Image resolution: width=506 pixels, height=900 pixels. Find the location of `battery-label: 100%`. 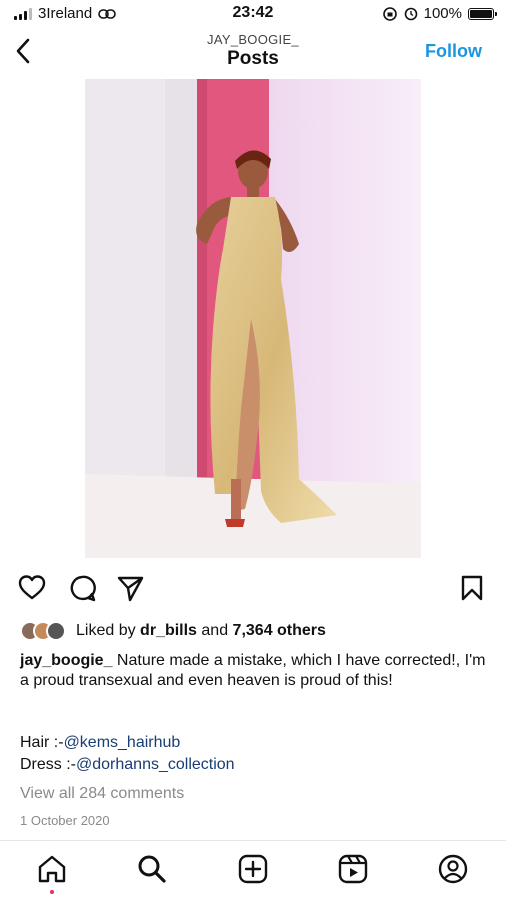

battery-label: 100% is located at coordinates (442, 13).